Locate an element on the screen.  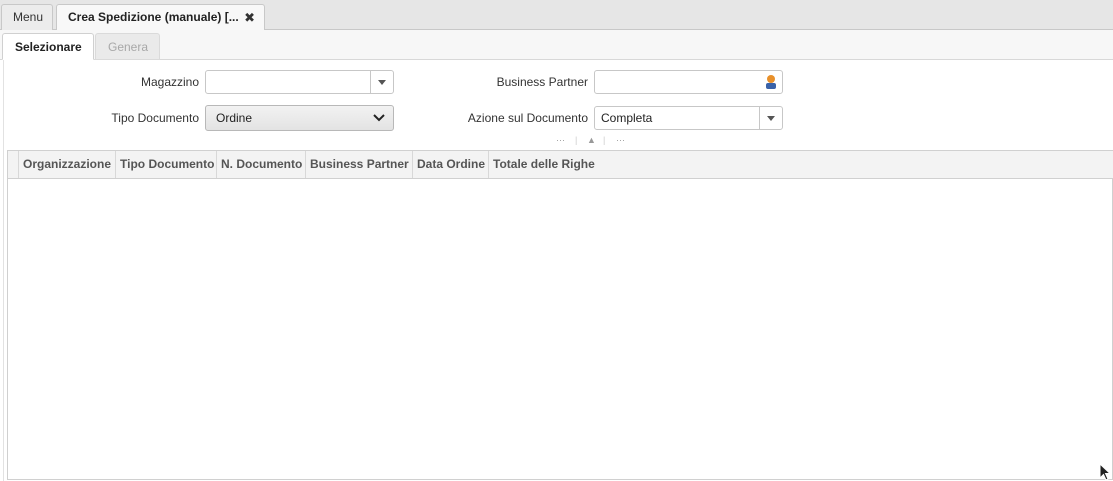
column-header: Business Partner is located at coordinates (359, 164).